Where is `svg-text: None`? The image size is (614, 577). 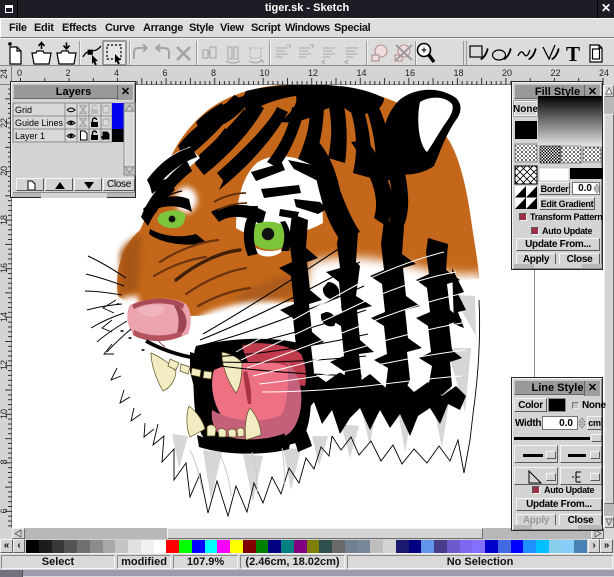
svg-text: None is located at coordinates (525, 109).